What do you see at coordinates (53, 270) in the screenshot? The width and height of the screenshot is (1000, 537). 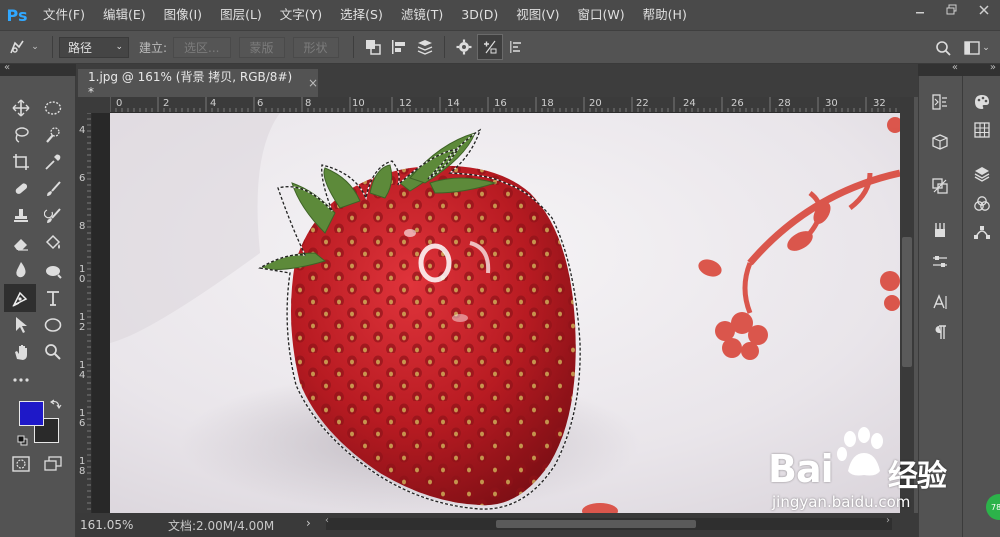 I see `dodge-tool-icon` at bounding box center [53, 270].